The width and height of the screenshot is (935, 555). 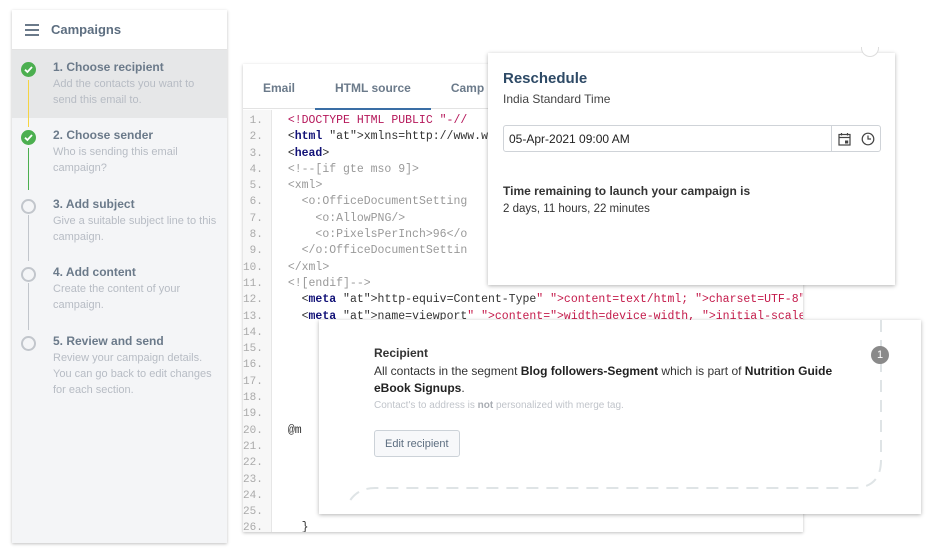 What do you see at coordinates (108, 67) in the screenshot?
I see `step-title: 1. Choose recipient` at bounding box center [108, 67].